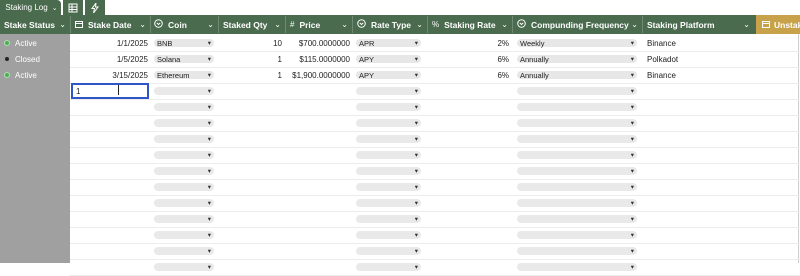 The width and height of the screenshot is (800, 276). What do you see at coordinates (30, 7) in the screenshot?
I see `tab-staking-log: Staking Log ⌄` at bounding box center [30, 7].